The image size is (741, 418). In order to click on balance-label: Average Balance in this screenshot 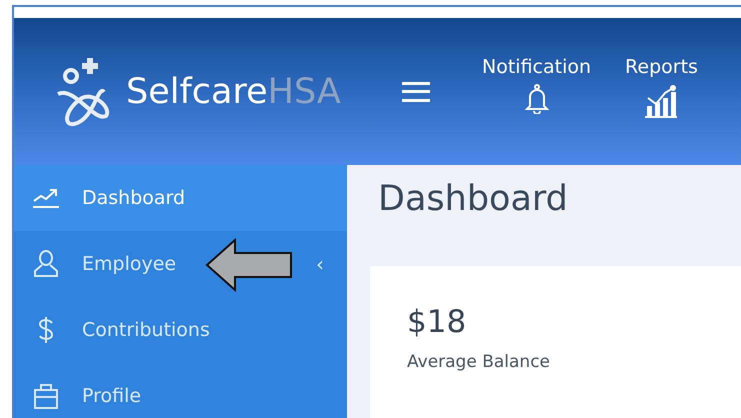, I will do `click(479, 362)`.